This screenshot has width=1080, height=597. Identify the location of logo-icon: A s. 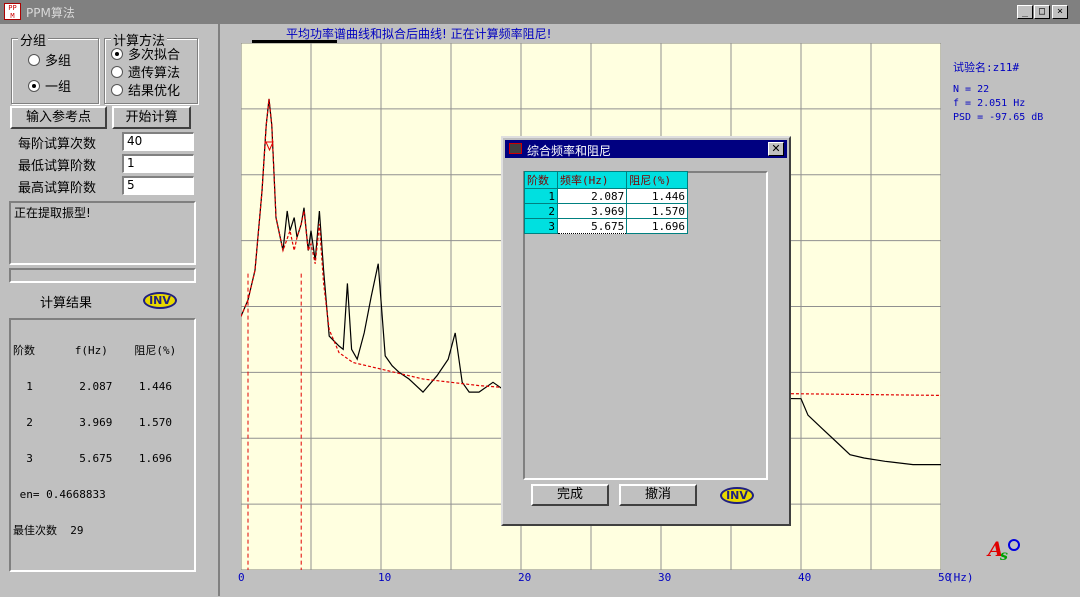
(1004, 549).